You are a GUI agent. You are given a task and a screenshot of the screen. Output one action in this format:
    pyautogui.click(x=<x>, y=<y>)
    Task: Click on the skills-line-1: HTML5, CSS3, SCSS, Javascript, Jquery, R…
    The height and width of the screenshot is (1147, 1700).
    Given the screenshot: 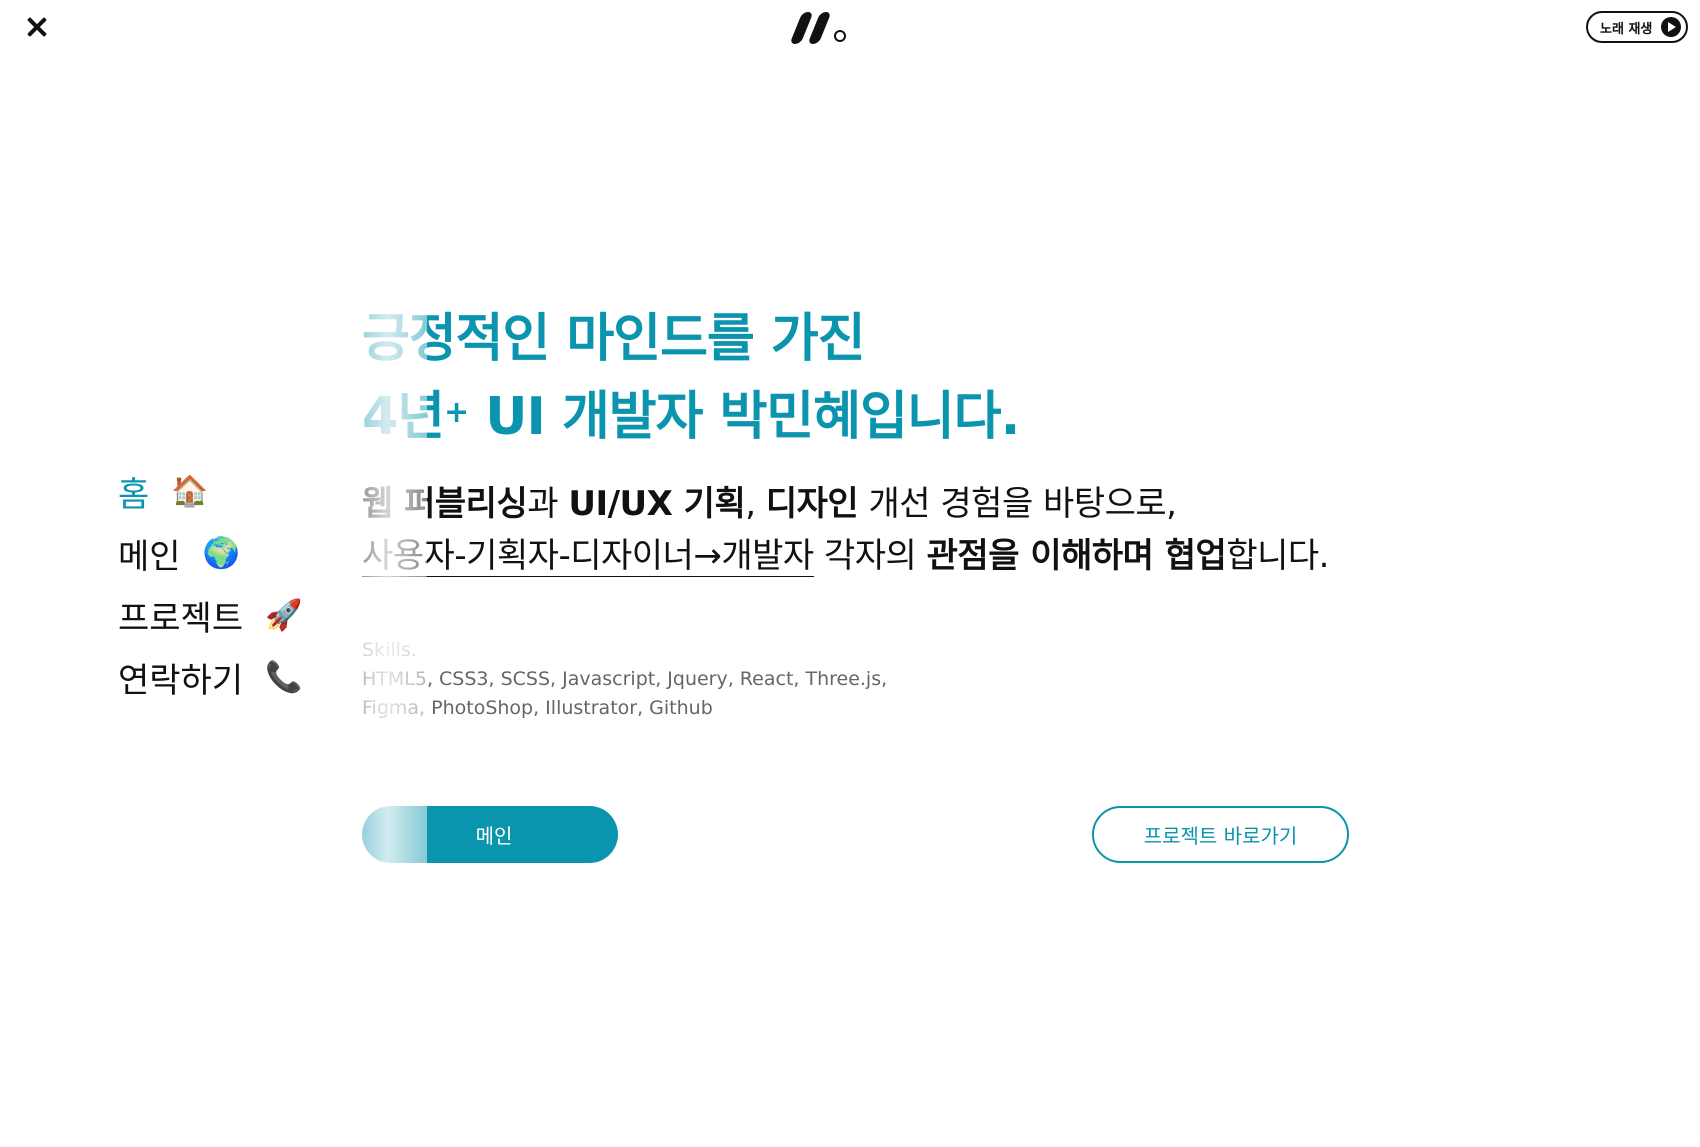 What is the action you would take?
    pyautogui.click(x=625, y=679)
    